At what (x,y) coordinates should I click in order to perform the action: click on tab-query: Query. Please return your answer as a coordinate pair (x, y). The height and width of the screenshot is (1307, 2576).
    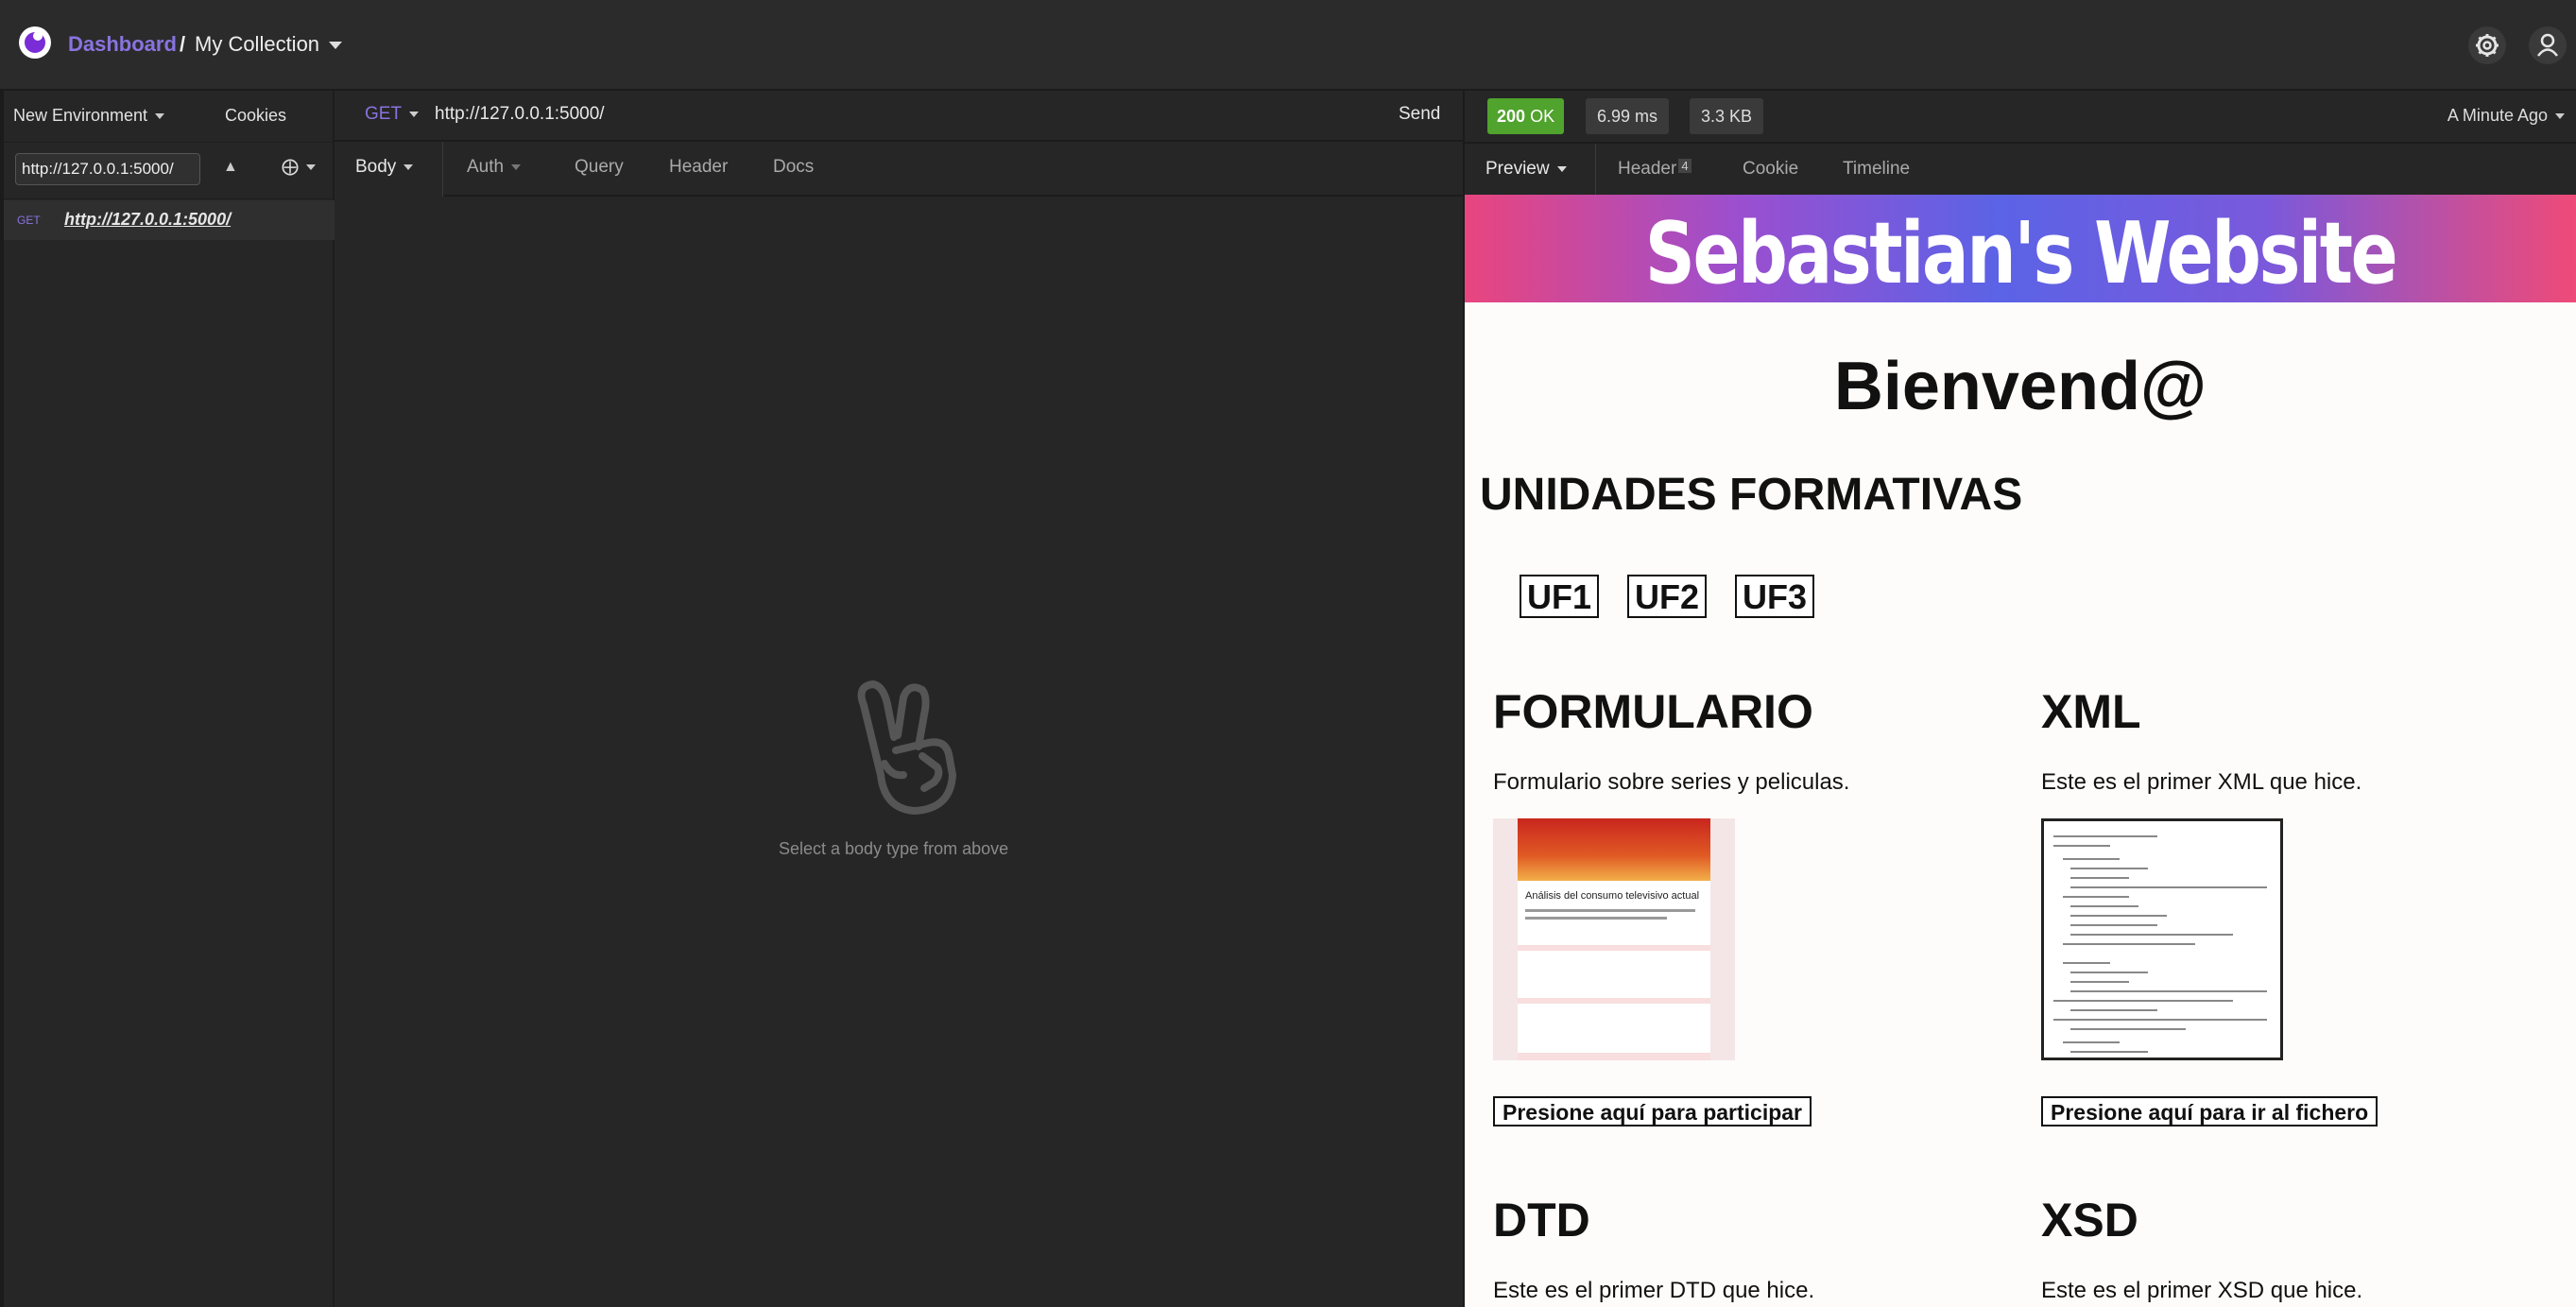
    Looking at the image, I should click on (599, 168).